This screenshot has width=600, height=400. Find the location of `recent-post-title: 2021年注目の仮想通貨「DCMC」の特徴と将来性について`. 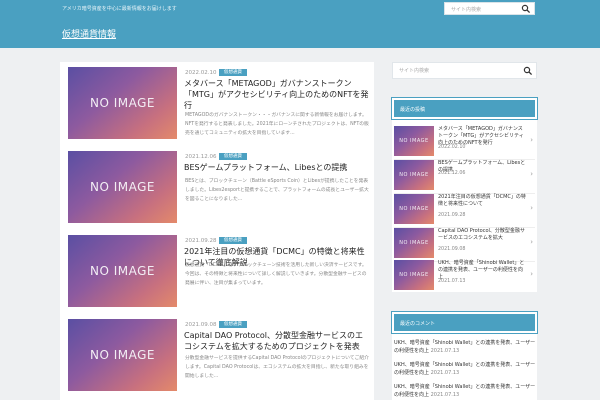

recent-post-title: 2021年注目の仮想通貨「DCMC」の特徴と将来性について is located at coordinates (482, 201).